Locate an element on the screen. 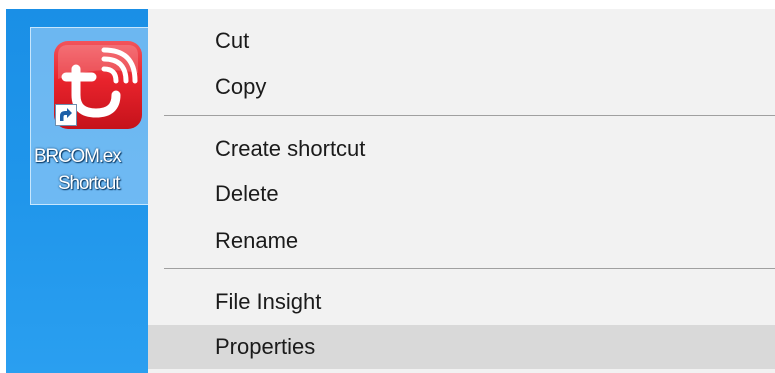 This screenshot has height=373, width=775. menu-item-cut: Cut is located at coordinates (461, 41).